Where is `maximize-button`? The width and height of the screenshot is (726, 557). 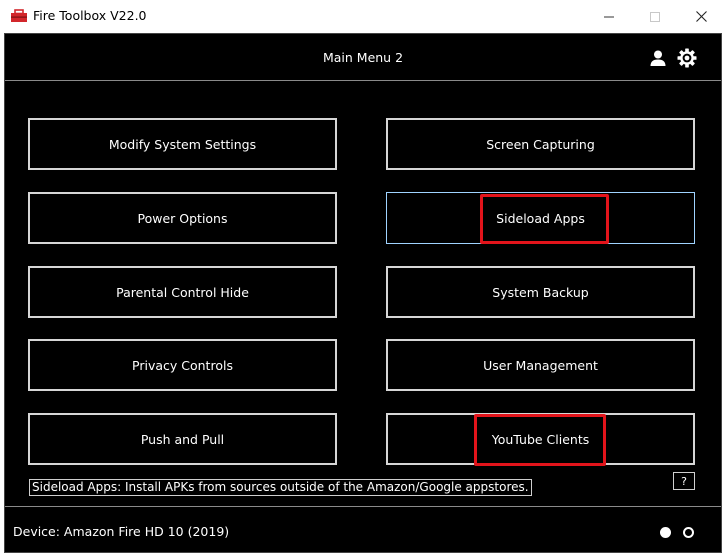
maximize-button is located at coordinates (655, 16).